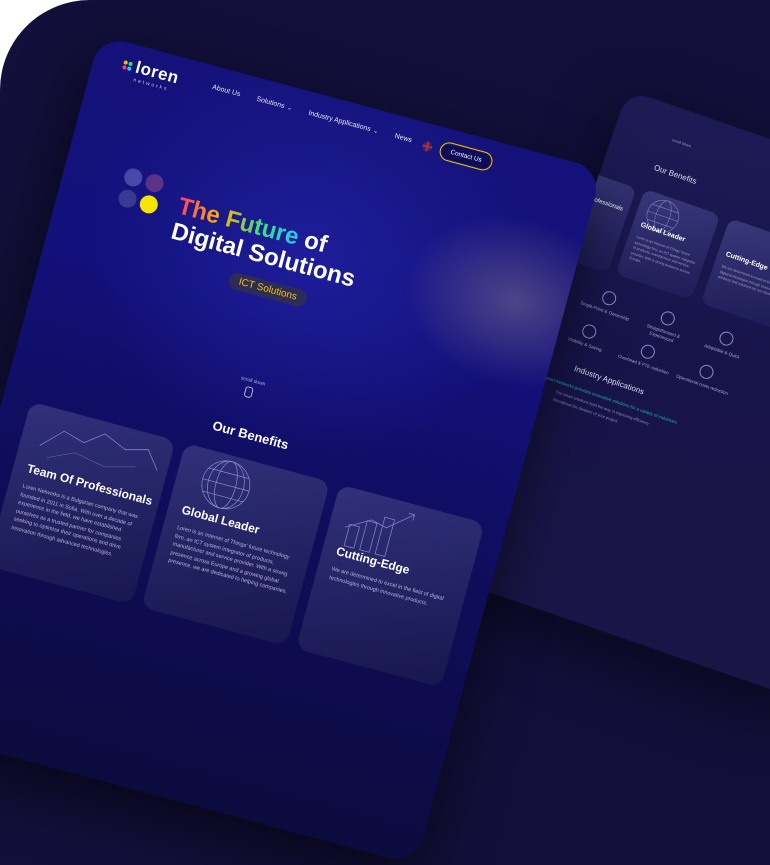 The image size is (770, 865). I want to click on feature-single-point: Single-Point & Ownership, so click(607, 303).